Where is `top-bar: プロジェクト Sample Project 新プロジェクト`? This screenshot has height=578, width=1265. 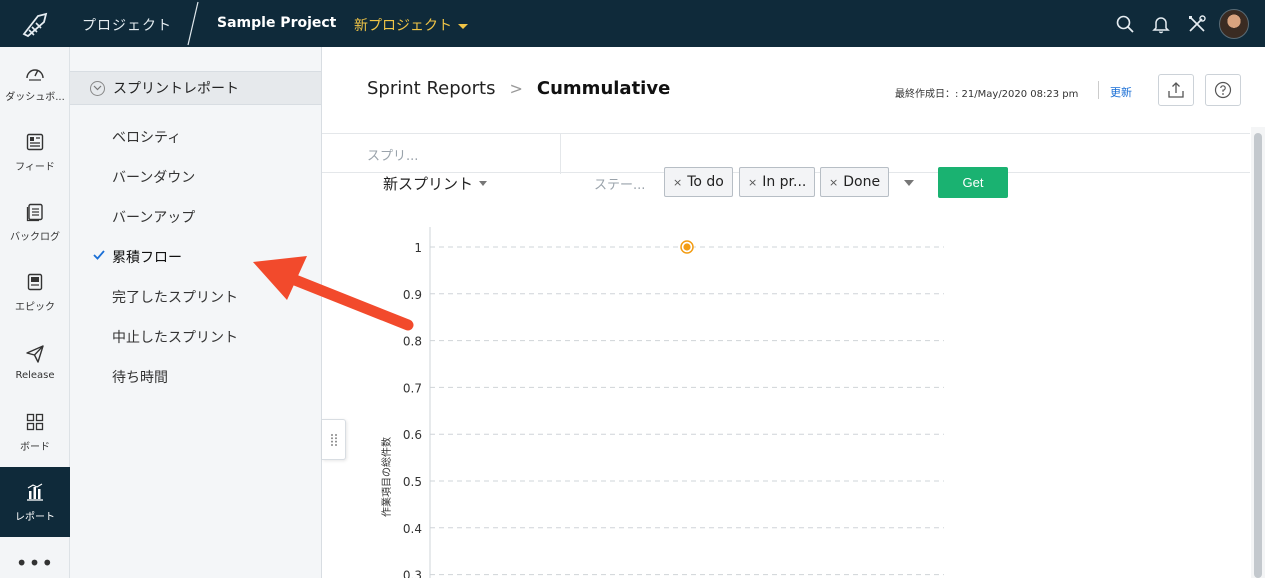
top-bar: プロジェクト Sample Project 新プロジェクト is located at coordinates (632, 23).